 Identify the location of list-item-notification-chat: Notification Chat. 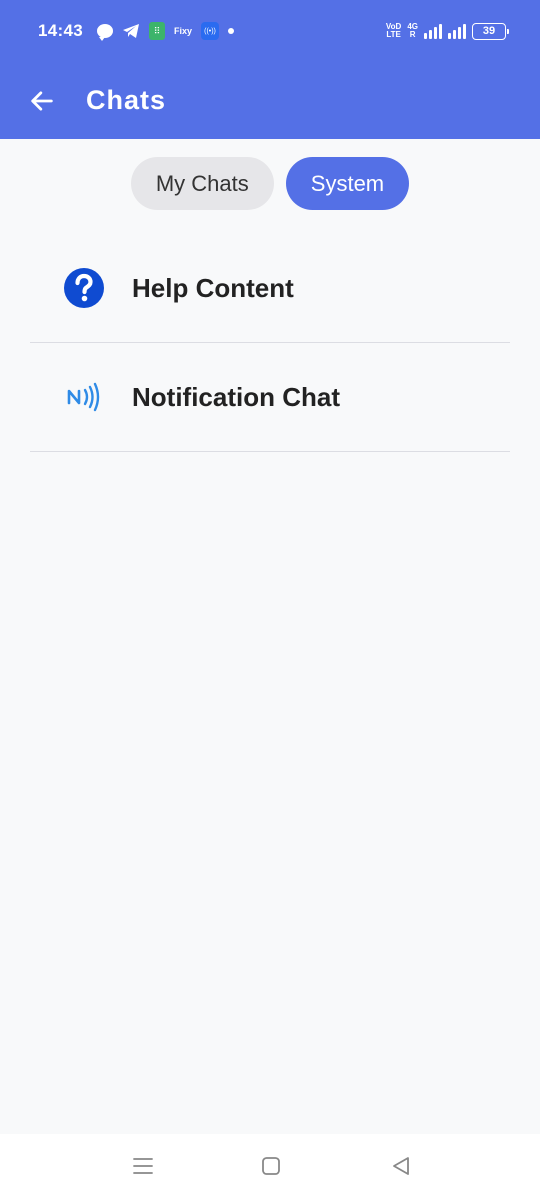
(270, 397).